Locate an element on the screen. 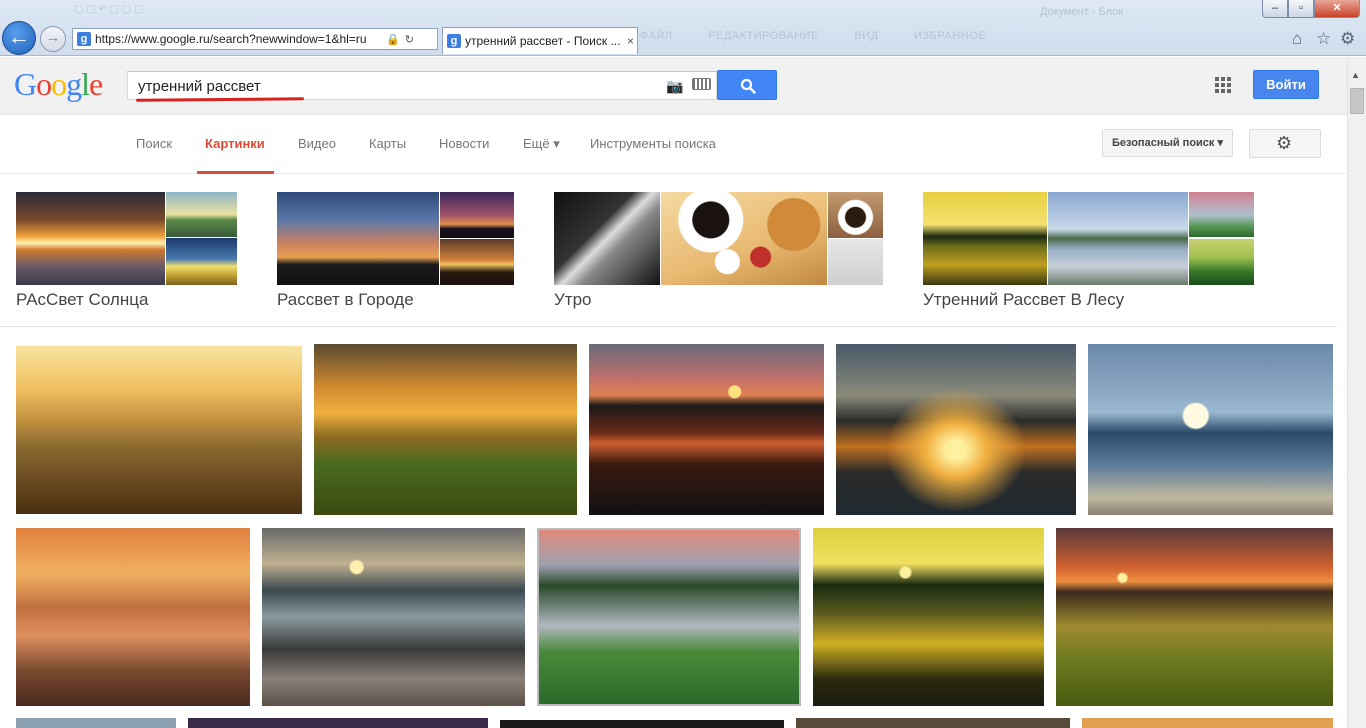 The image size is (1366, 728). google-logo: Google is located at coordinates (58, 84).